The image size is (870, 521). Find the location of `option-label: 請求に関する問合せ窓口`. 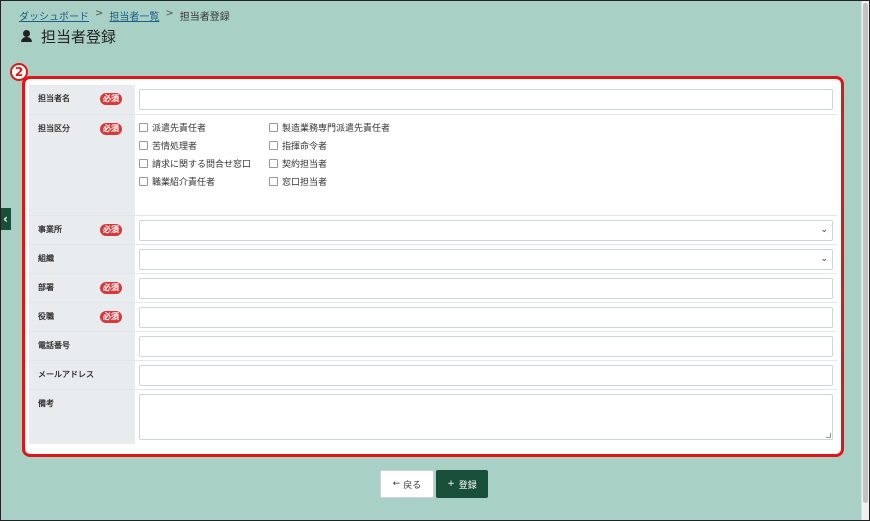

option-label: 請求に関する問合せ窓口 is located at coordinates (202, 165).